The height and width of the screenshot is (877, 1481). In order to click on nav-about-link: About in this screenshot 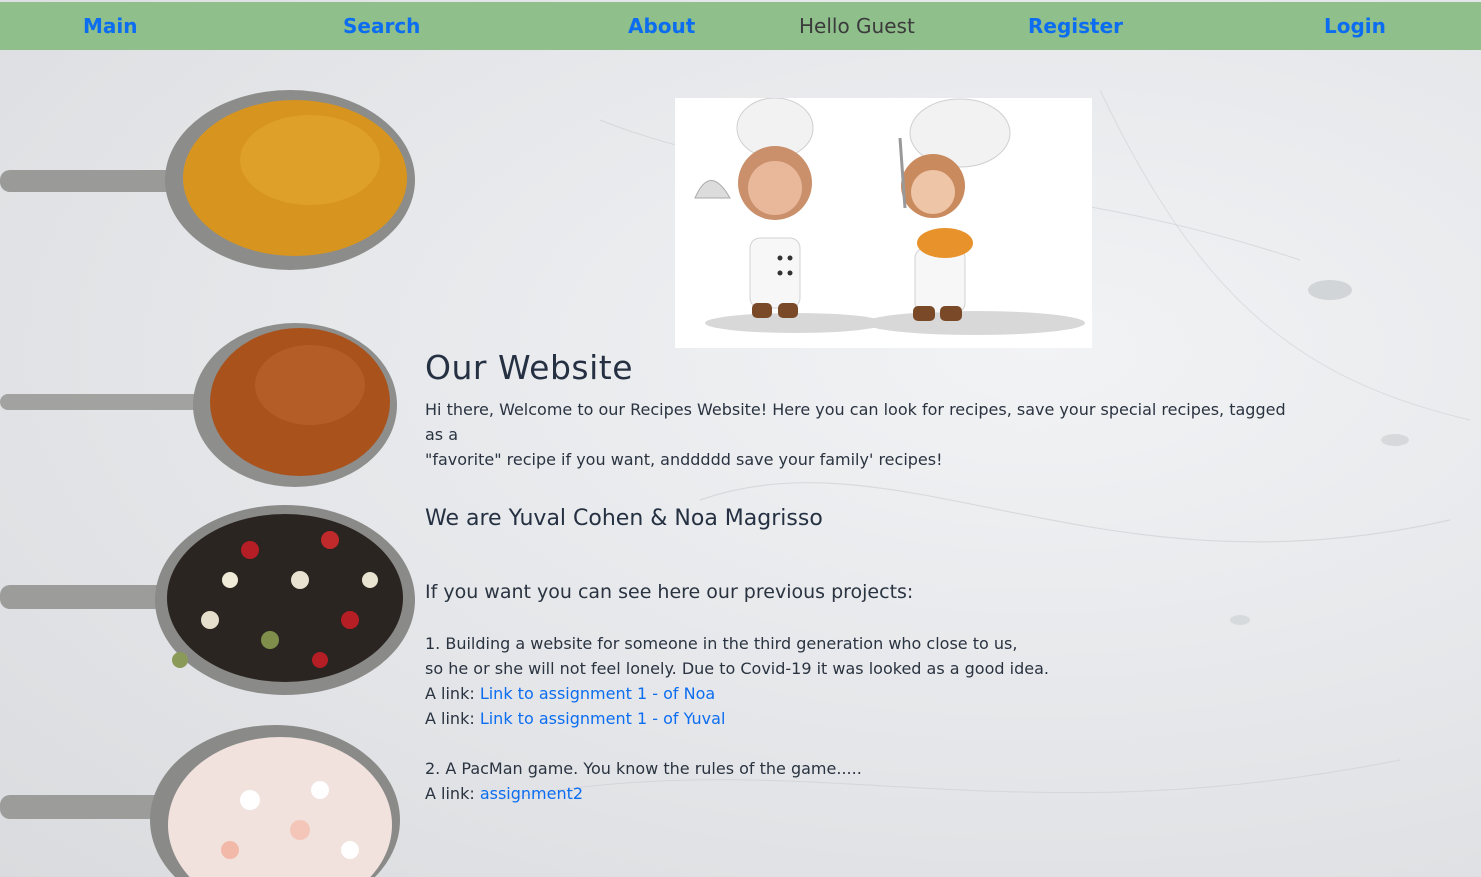, I will do `click(661, 26)`.